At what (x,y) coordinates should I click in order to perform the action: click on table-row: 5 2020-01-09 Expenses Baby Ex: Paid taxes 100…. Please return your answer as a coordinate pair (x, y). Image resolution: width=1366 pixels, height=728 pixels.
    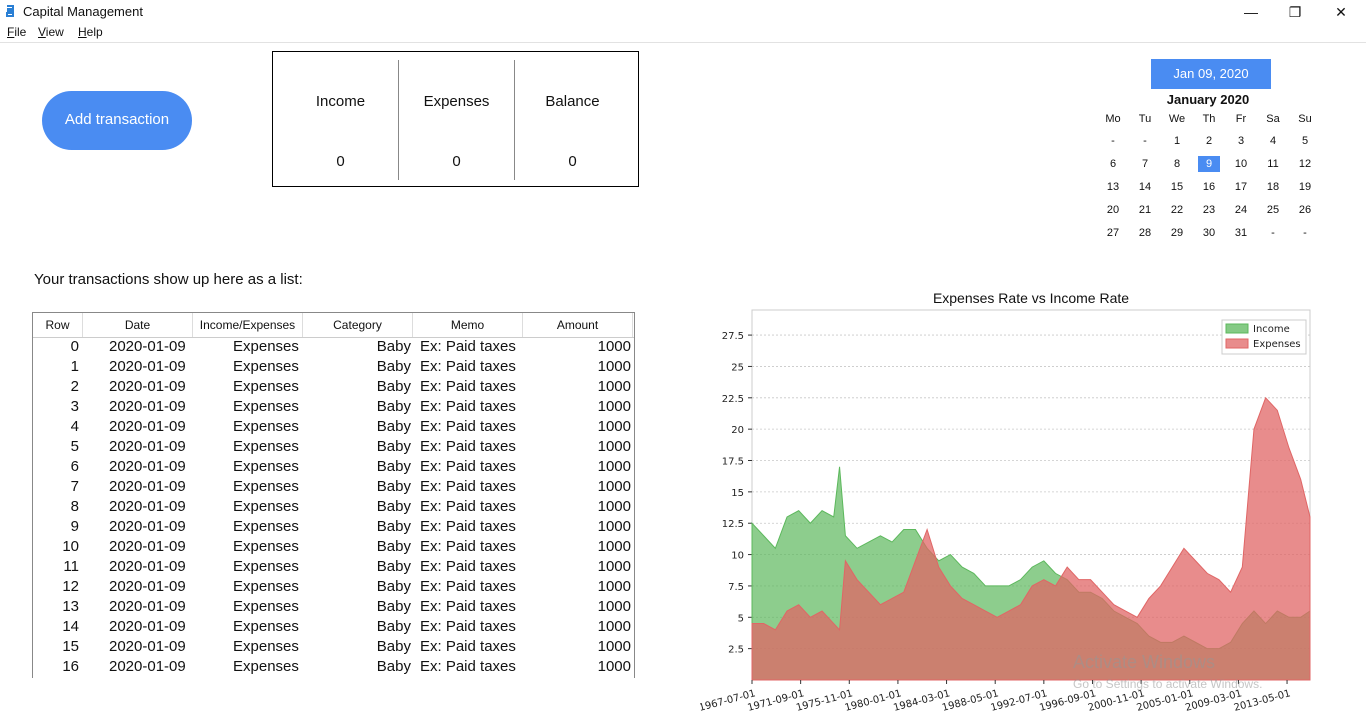
    Looking at the image, I should click on (333, 447).